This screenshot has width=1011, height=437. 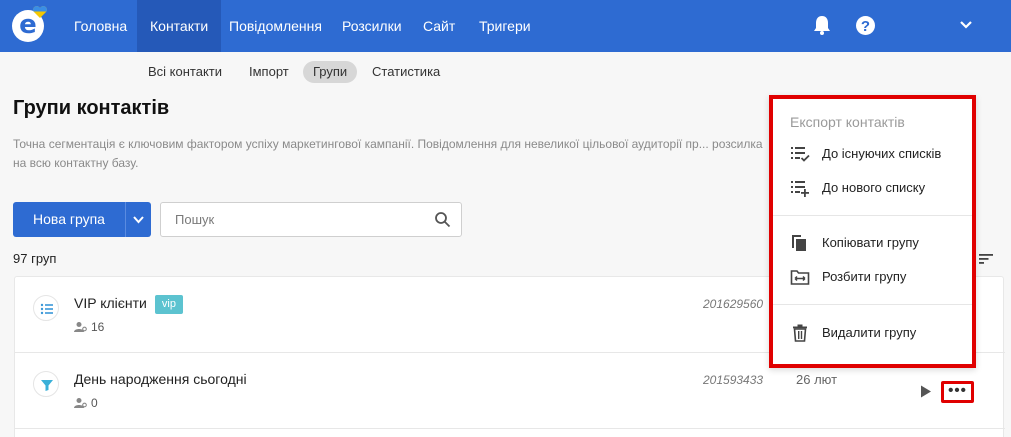 What do you see at coordinates (986, 259) in the screenshot?
I see `sort-icon` at bounding box center [986, 259].